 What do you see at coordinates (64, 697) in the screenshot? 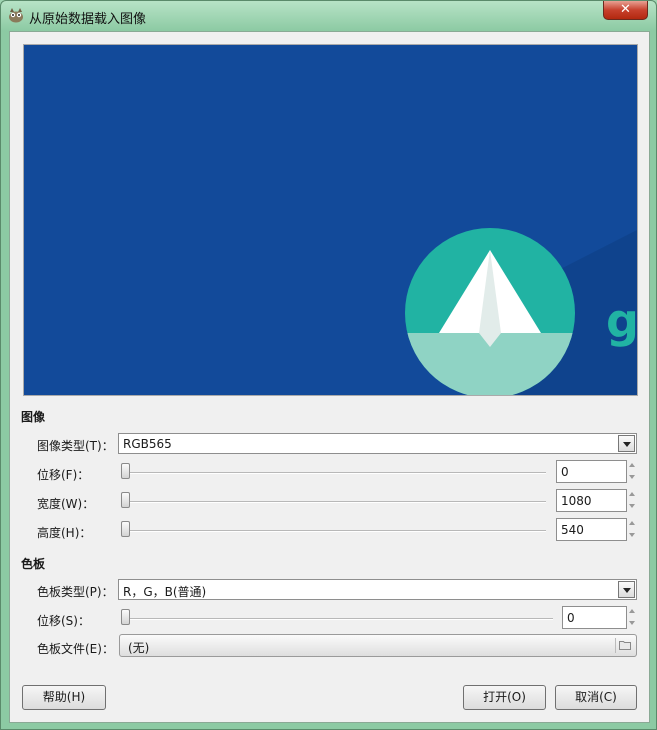
I see `help-button: 帮助(H)` at bounding box center [64, 697].